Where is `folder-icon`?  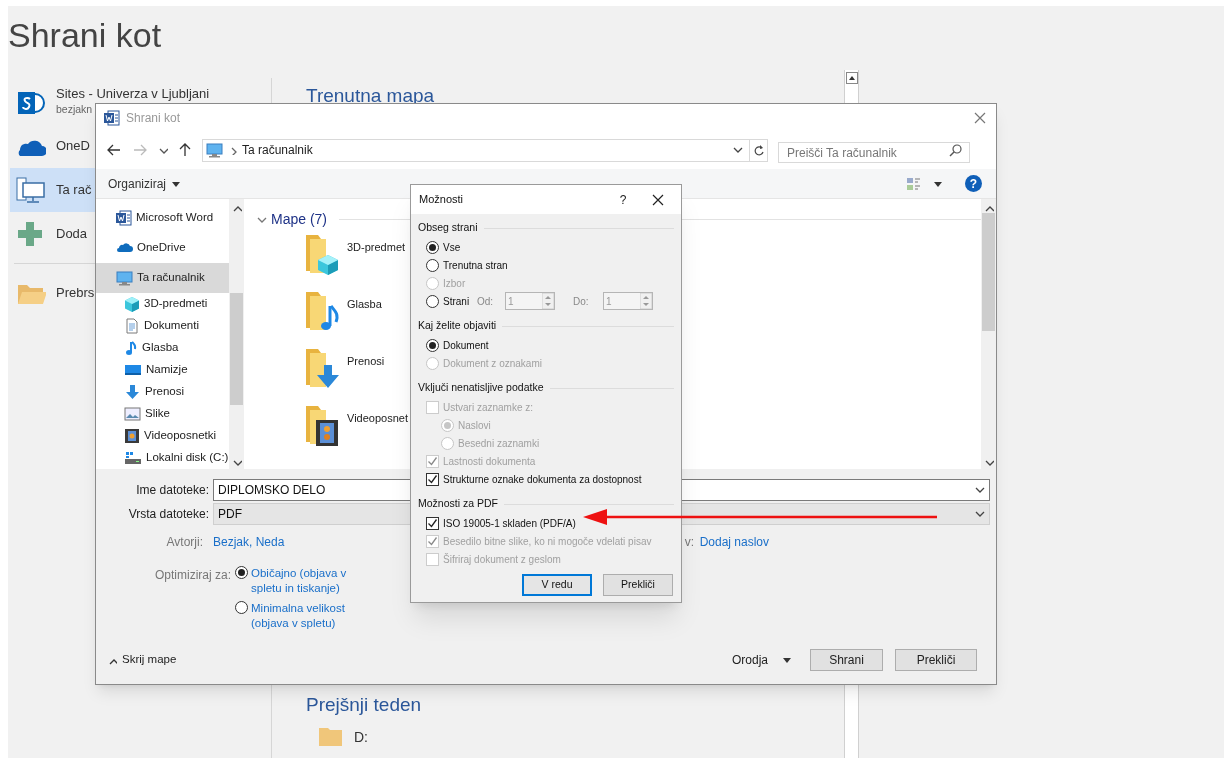 folder-icon is located at coordinates (331, 737).